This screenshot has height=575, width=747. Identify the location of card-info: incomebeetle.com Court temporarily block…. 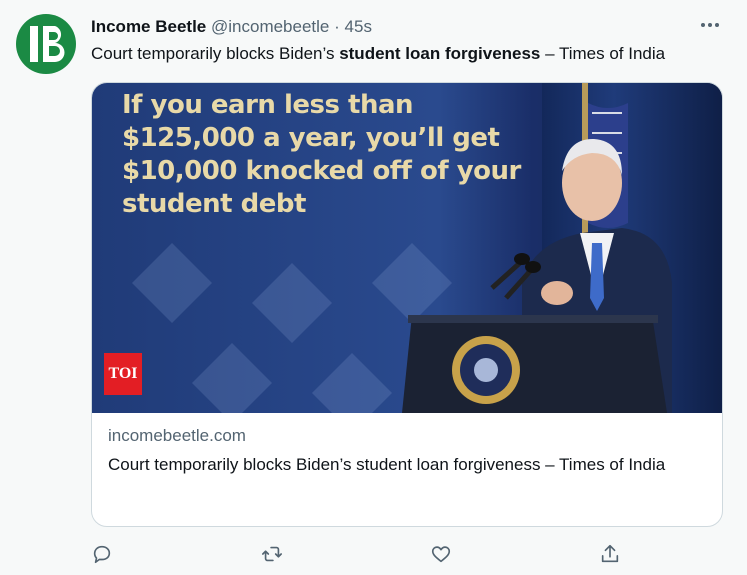
(407, 451).